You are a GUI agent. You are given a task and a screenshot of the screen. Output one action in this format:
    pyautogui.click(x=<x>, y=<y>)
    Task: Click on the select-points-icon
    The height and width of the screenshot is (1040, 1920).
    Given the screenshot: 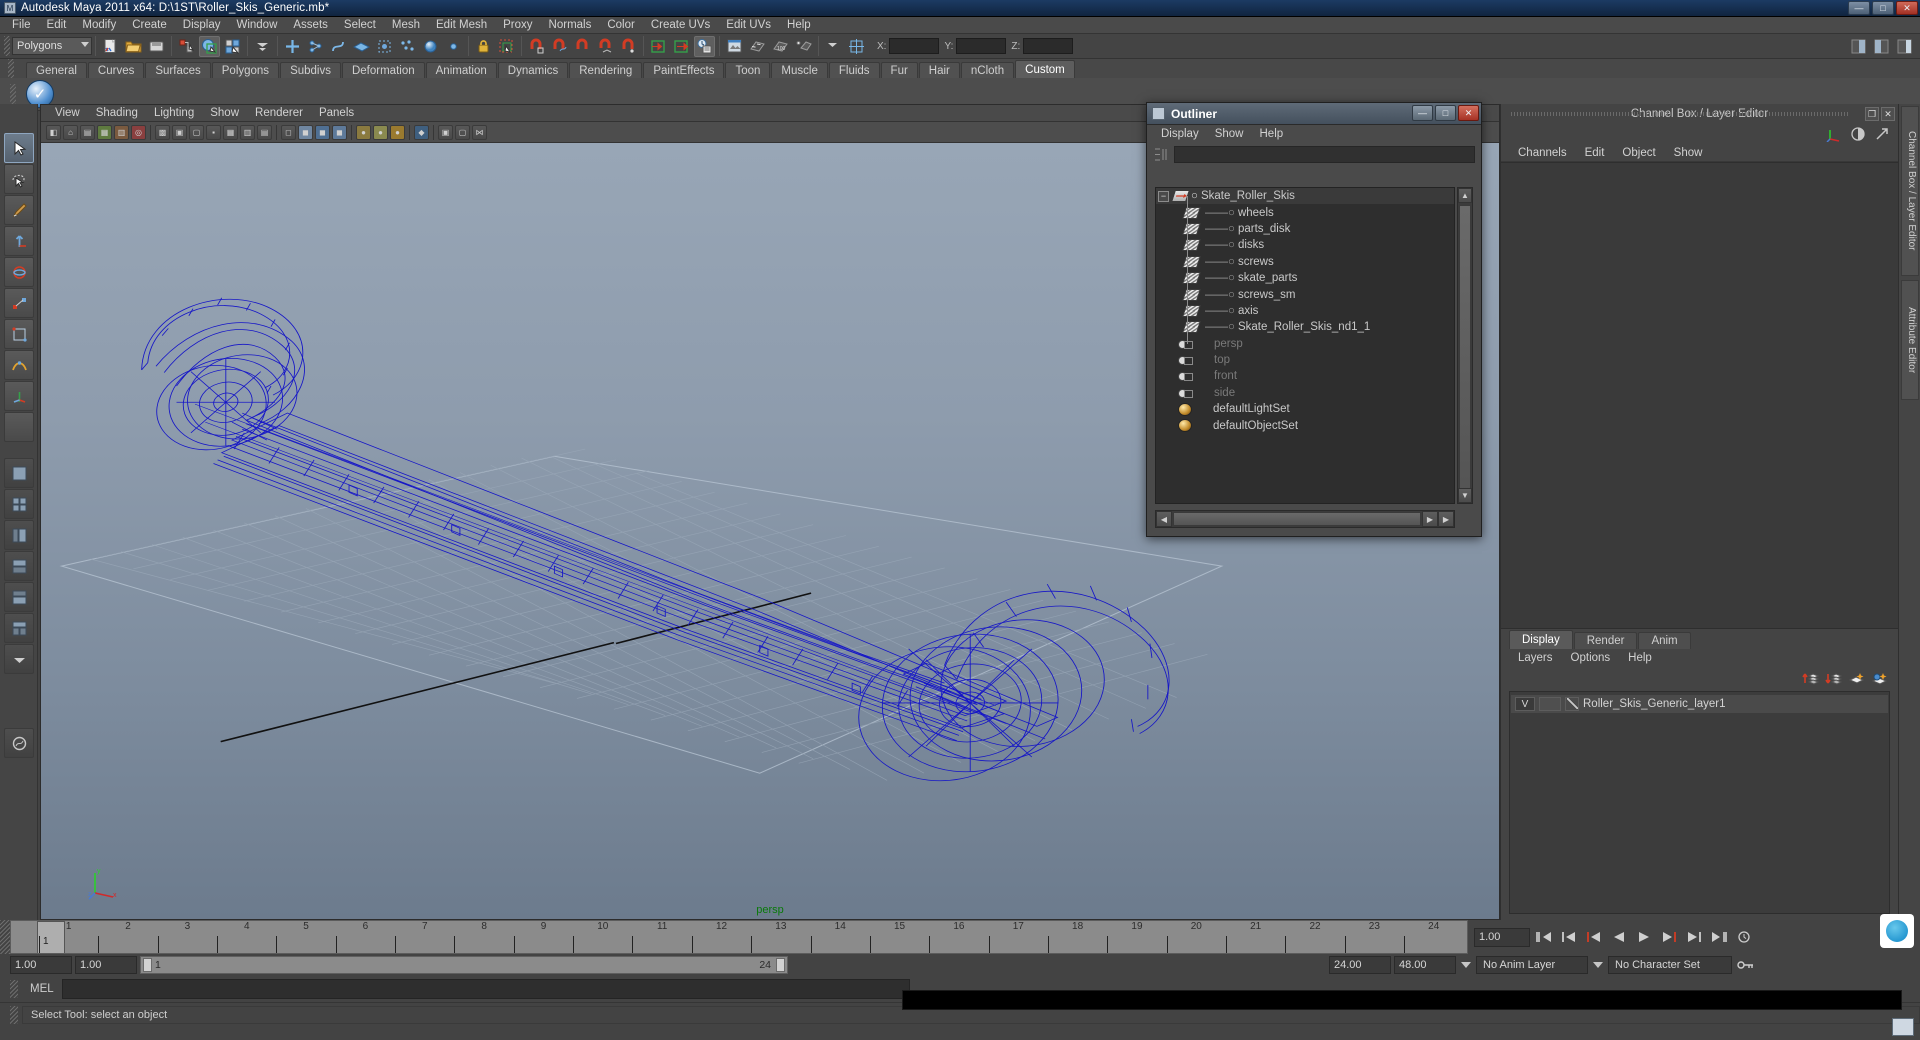 What is the action you would take?
    pyautogui.click(x=315, y=46)
    